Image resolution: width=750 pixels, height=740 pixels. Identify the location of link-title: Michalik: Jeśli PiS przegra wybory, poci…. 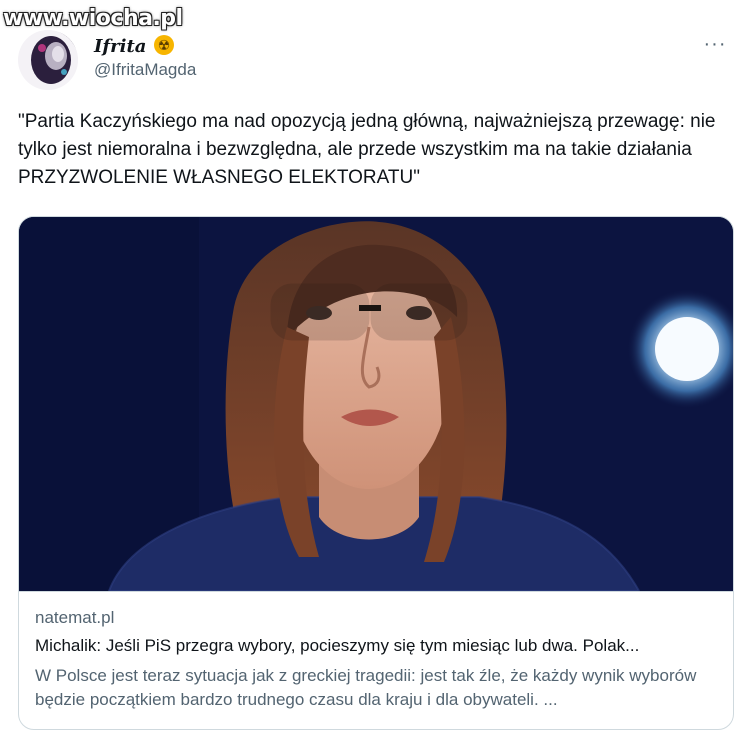
(376, 646).